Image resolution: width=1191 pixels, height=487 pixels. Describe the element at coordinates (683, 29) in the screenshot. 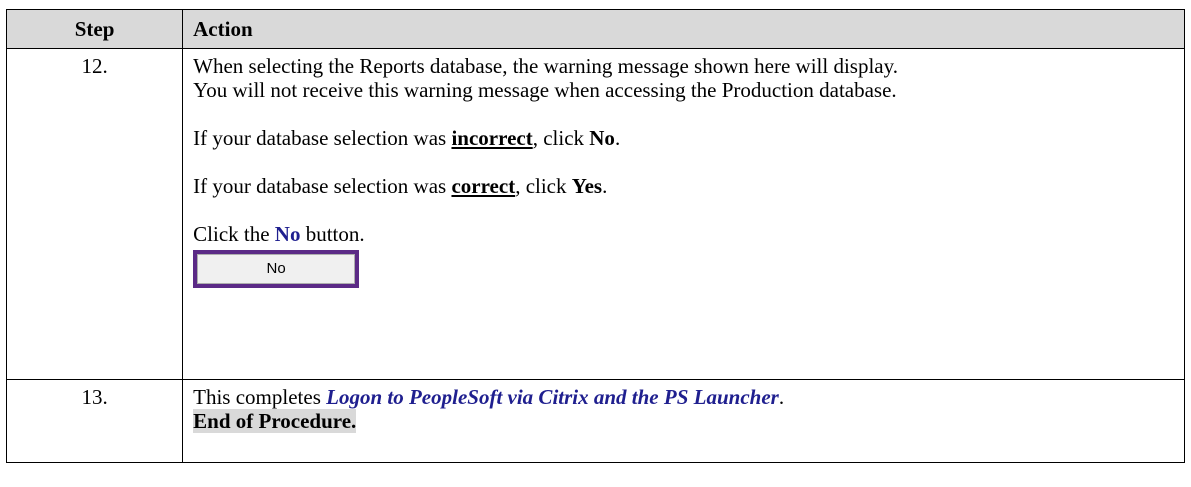

I see `action-column-header: Action` at that location.